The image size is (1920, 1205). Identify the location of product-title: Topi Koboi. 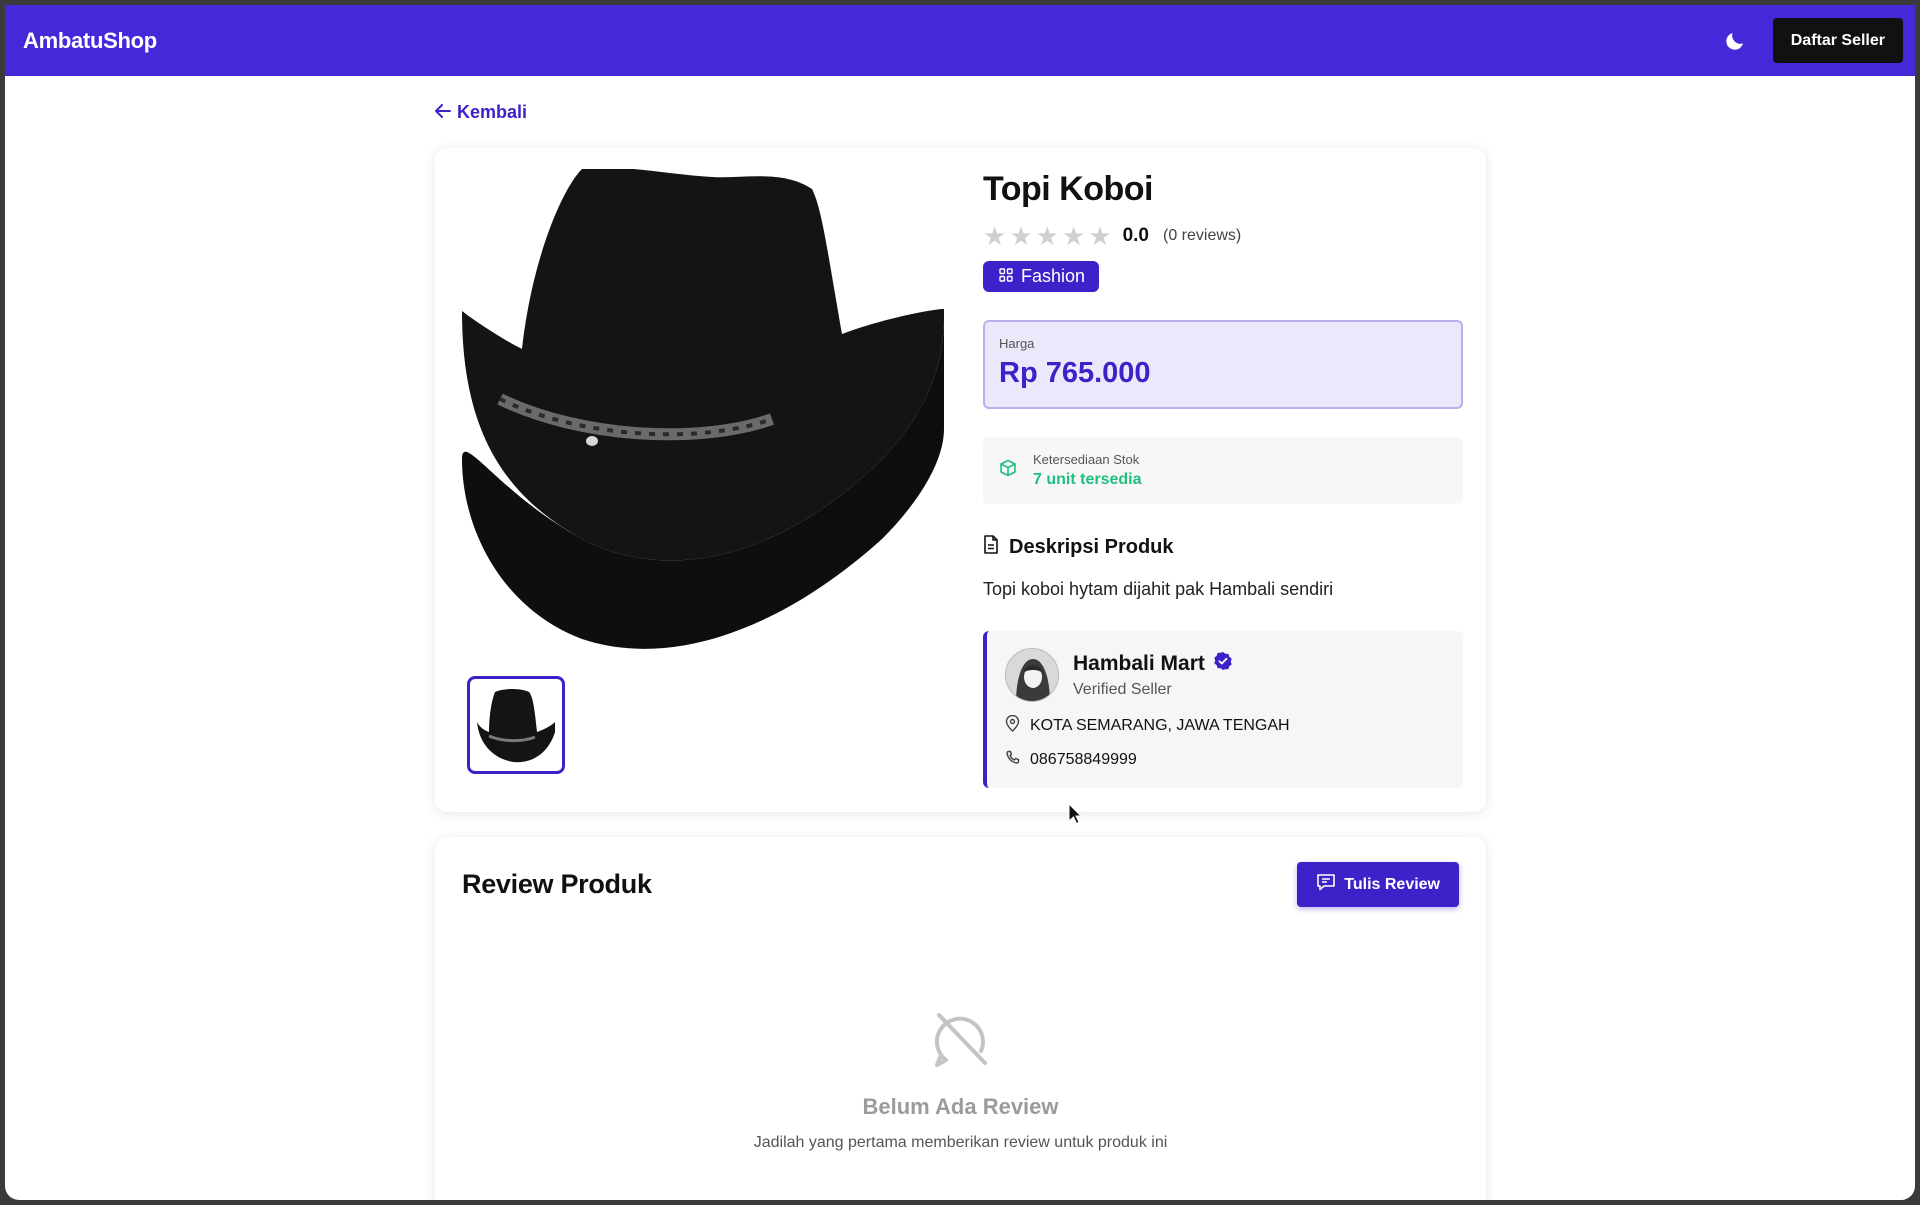
(1068, 189).